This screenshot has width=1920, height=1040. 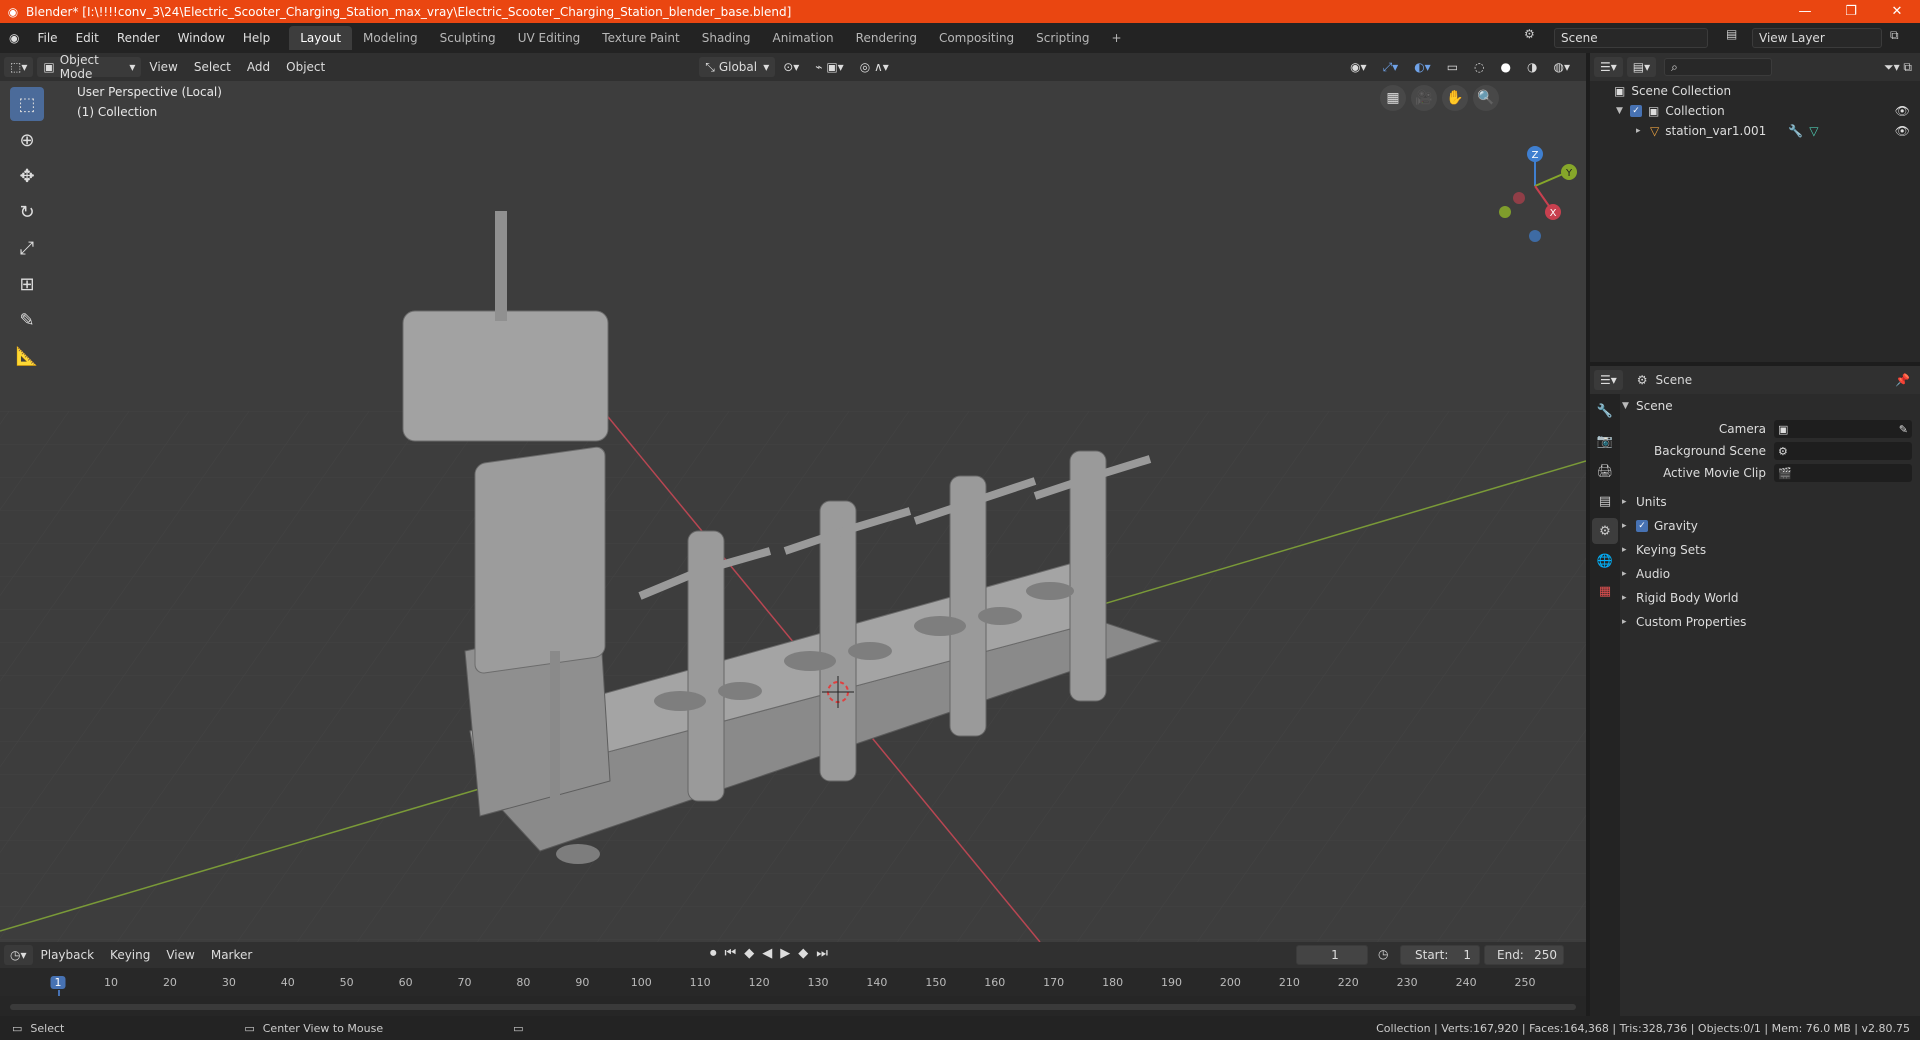 I want to click on panel-scene-header: ▼ Scene, so click(x=1771, y=406).